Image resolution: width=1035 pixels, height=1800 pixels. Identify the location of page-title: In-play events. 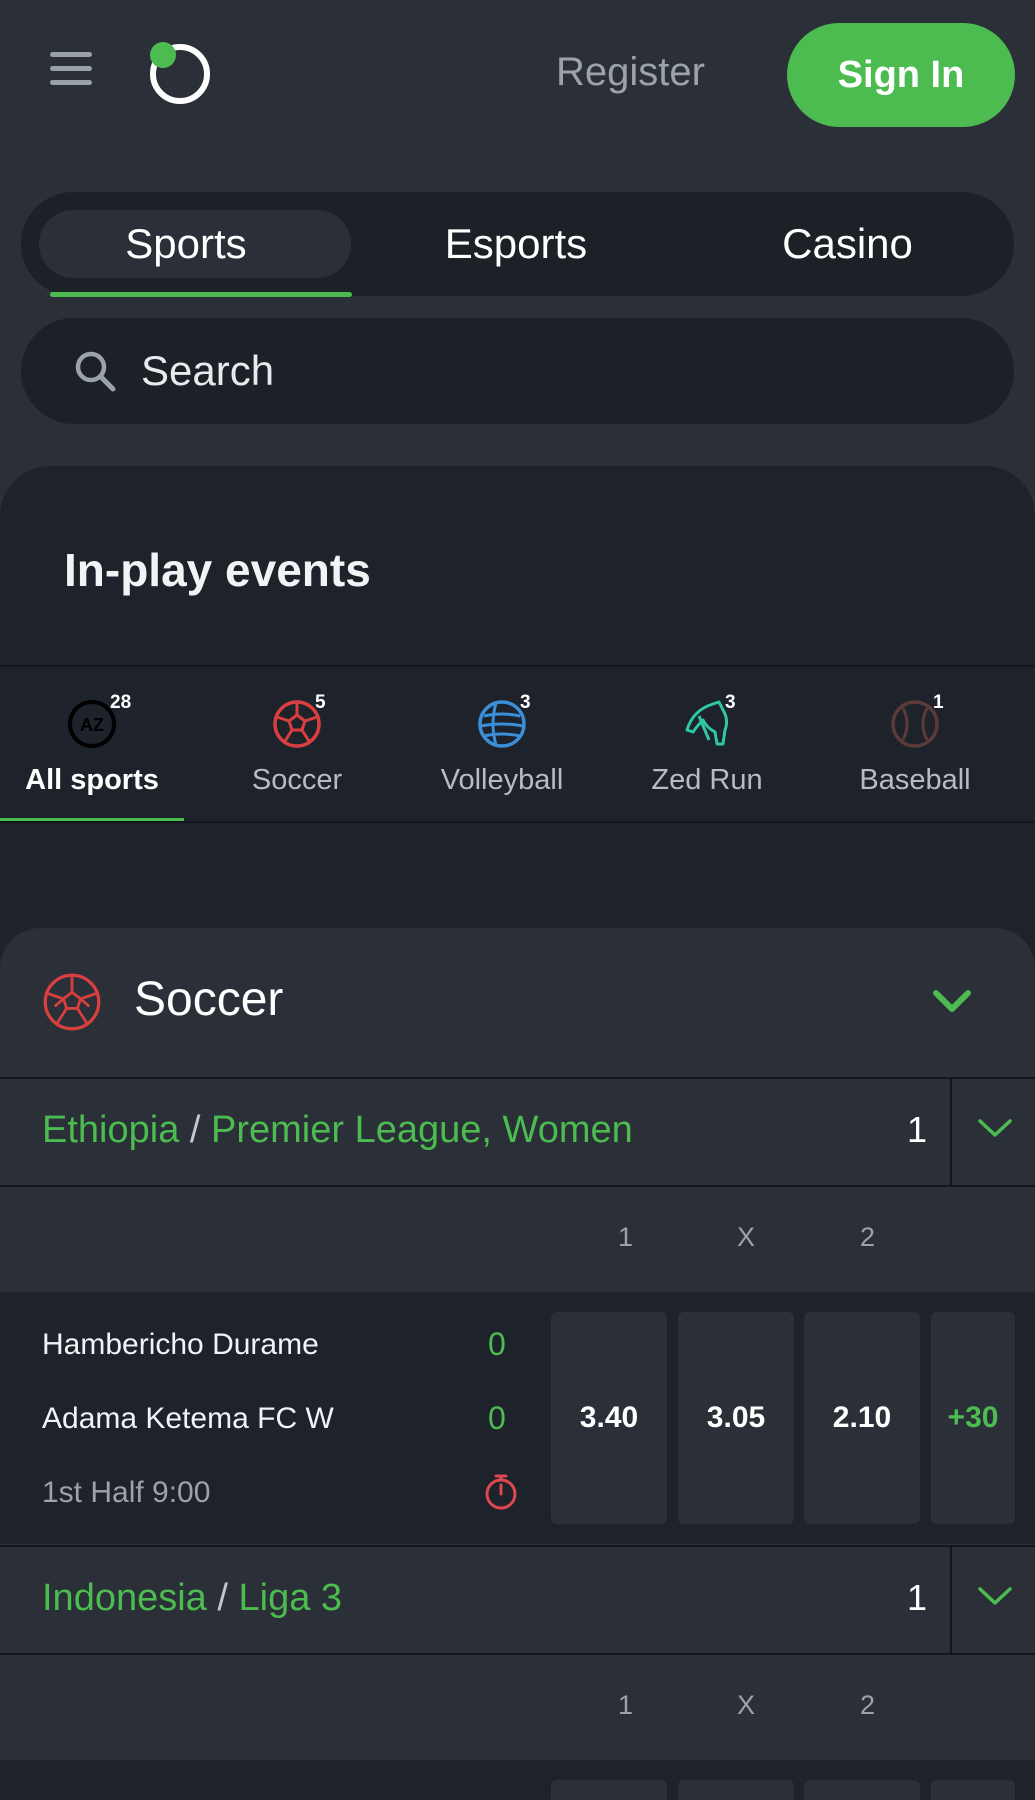
(217, 570).